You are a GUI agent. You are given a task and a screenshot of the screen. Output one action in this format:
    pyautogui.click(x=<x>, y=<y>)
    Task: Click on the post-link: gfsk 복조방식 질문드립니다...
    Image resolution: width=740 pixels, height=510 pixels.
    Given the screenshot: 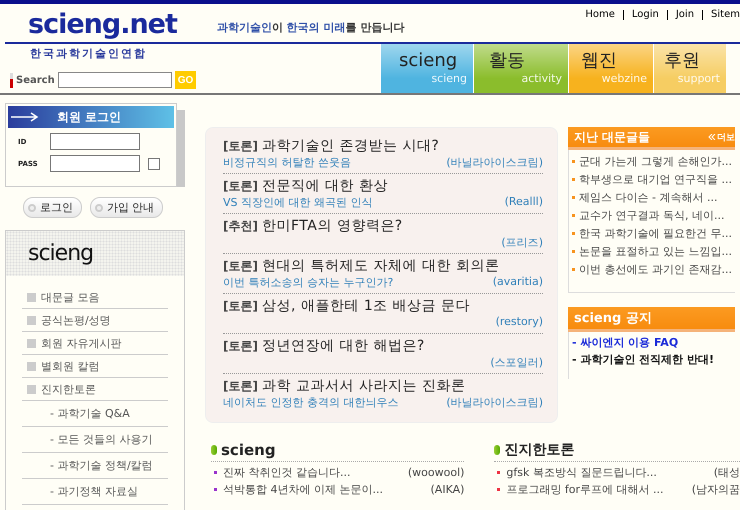 What is the action you would take?
    pyautogui.click(x=581, y=472)
    